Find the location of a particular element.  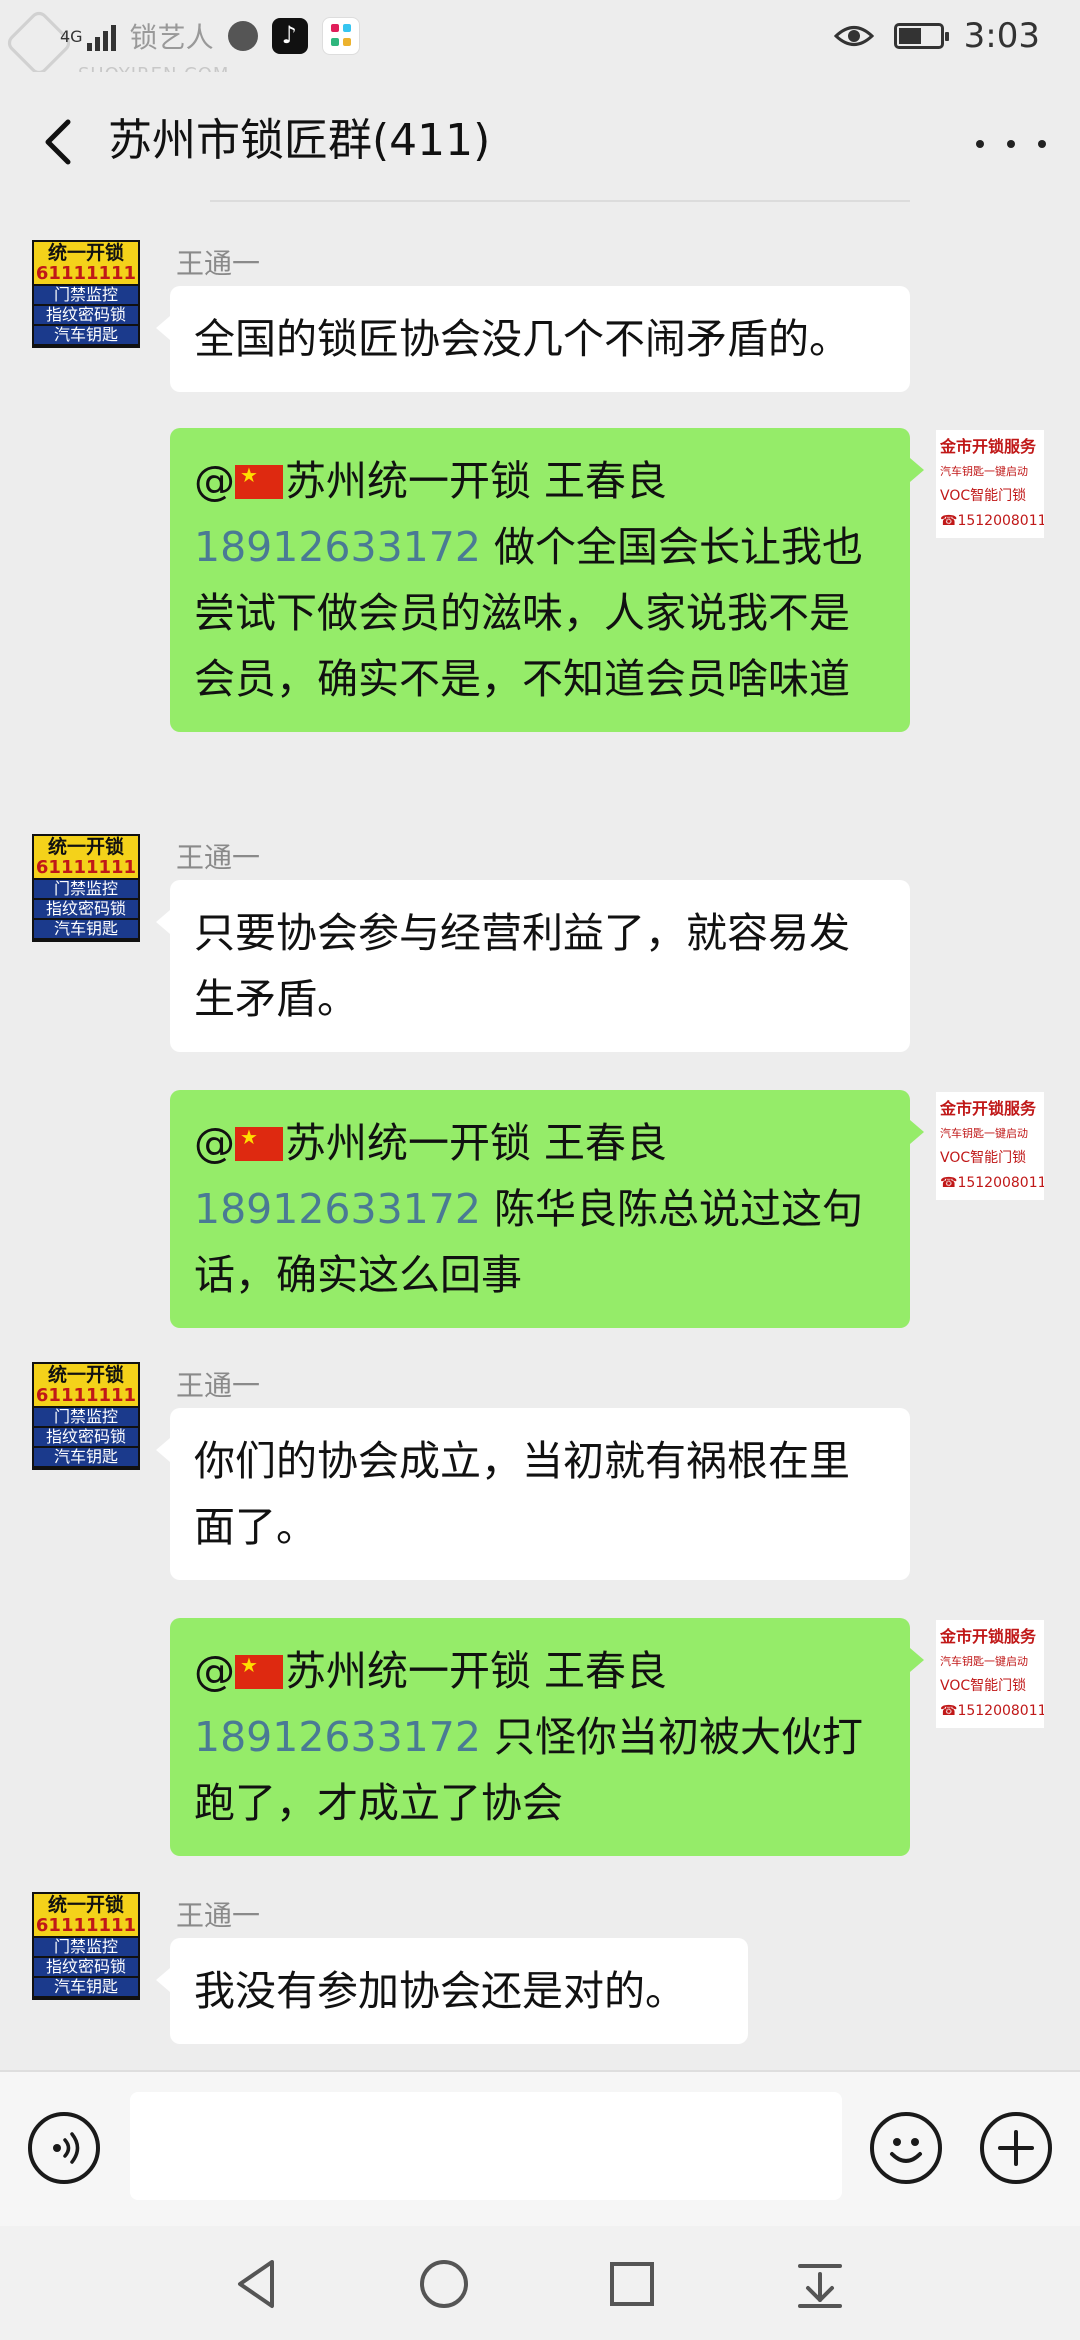

status-bar: SUOYIREN.COM 4G 锁艺人 ♪ 3:03 is located at coordinates (540, 42).